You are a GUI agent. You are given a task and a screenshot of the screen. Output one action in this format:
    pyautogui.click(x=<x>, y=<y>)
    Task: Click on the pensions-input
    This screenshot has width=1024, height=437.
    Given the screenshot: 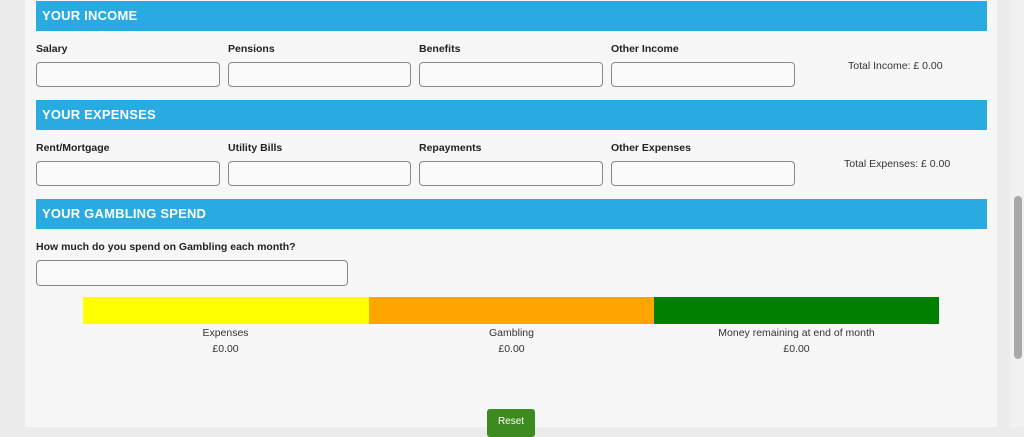 What is the action you would take?
    pyautogui.click(x=319, y=74)
    